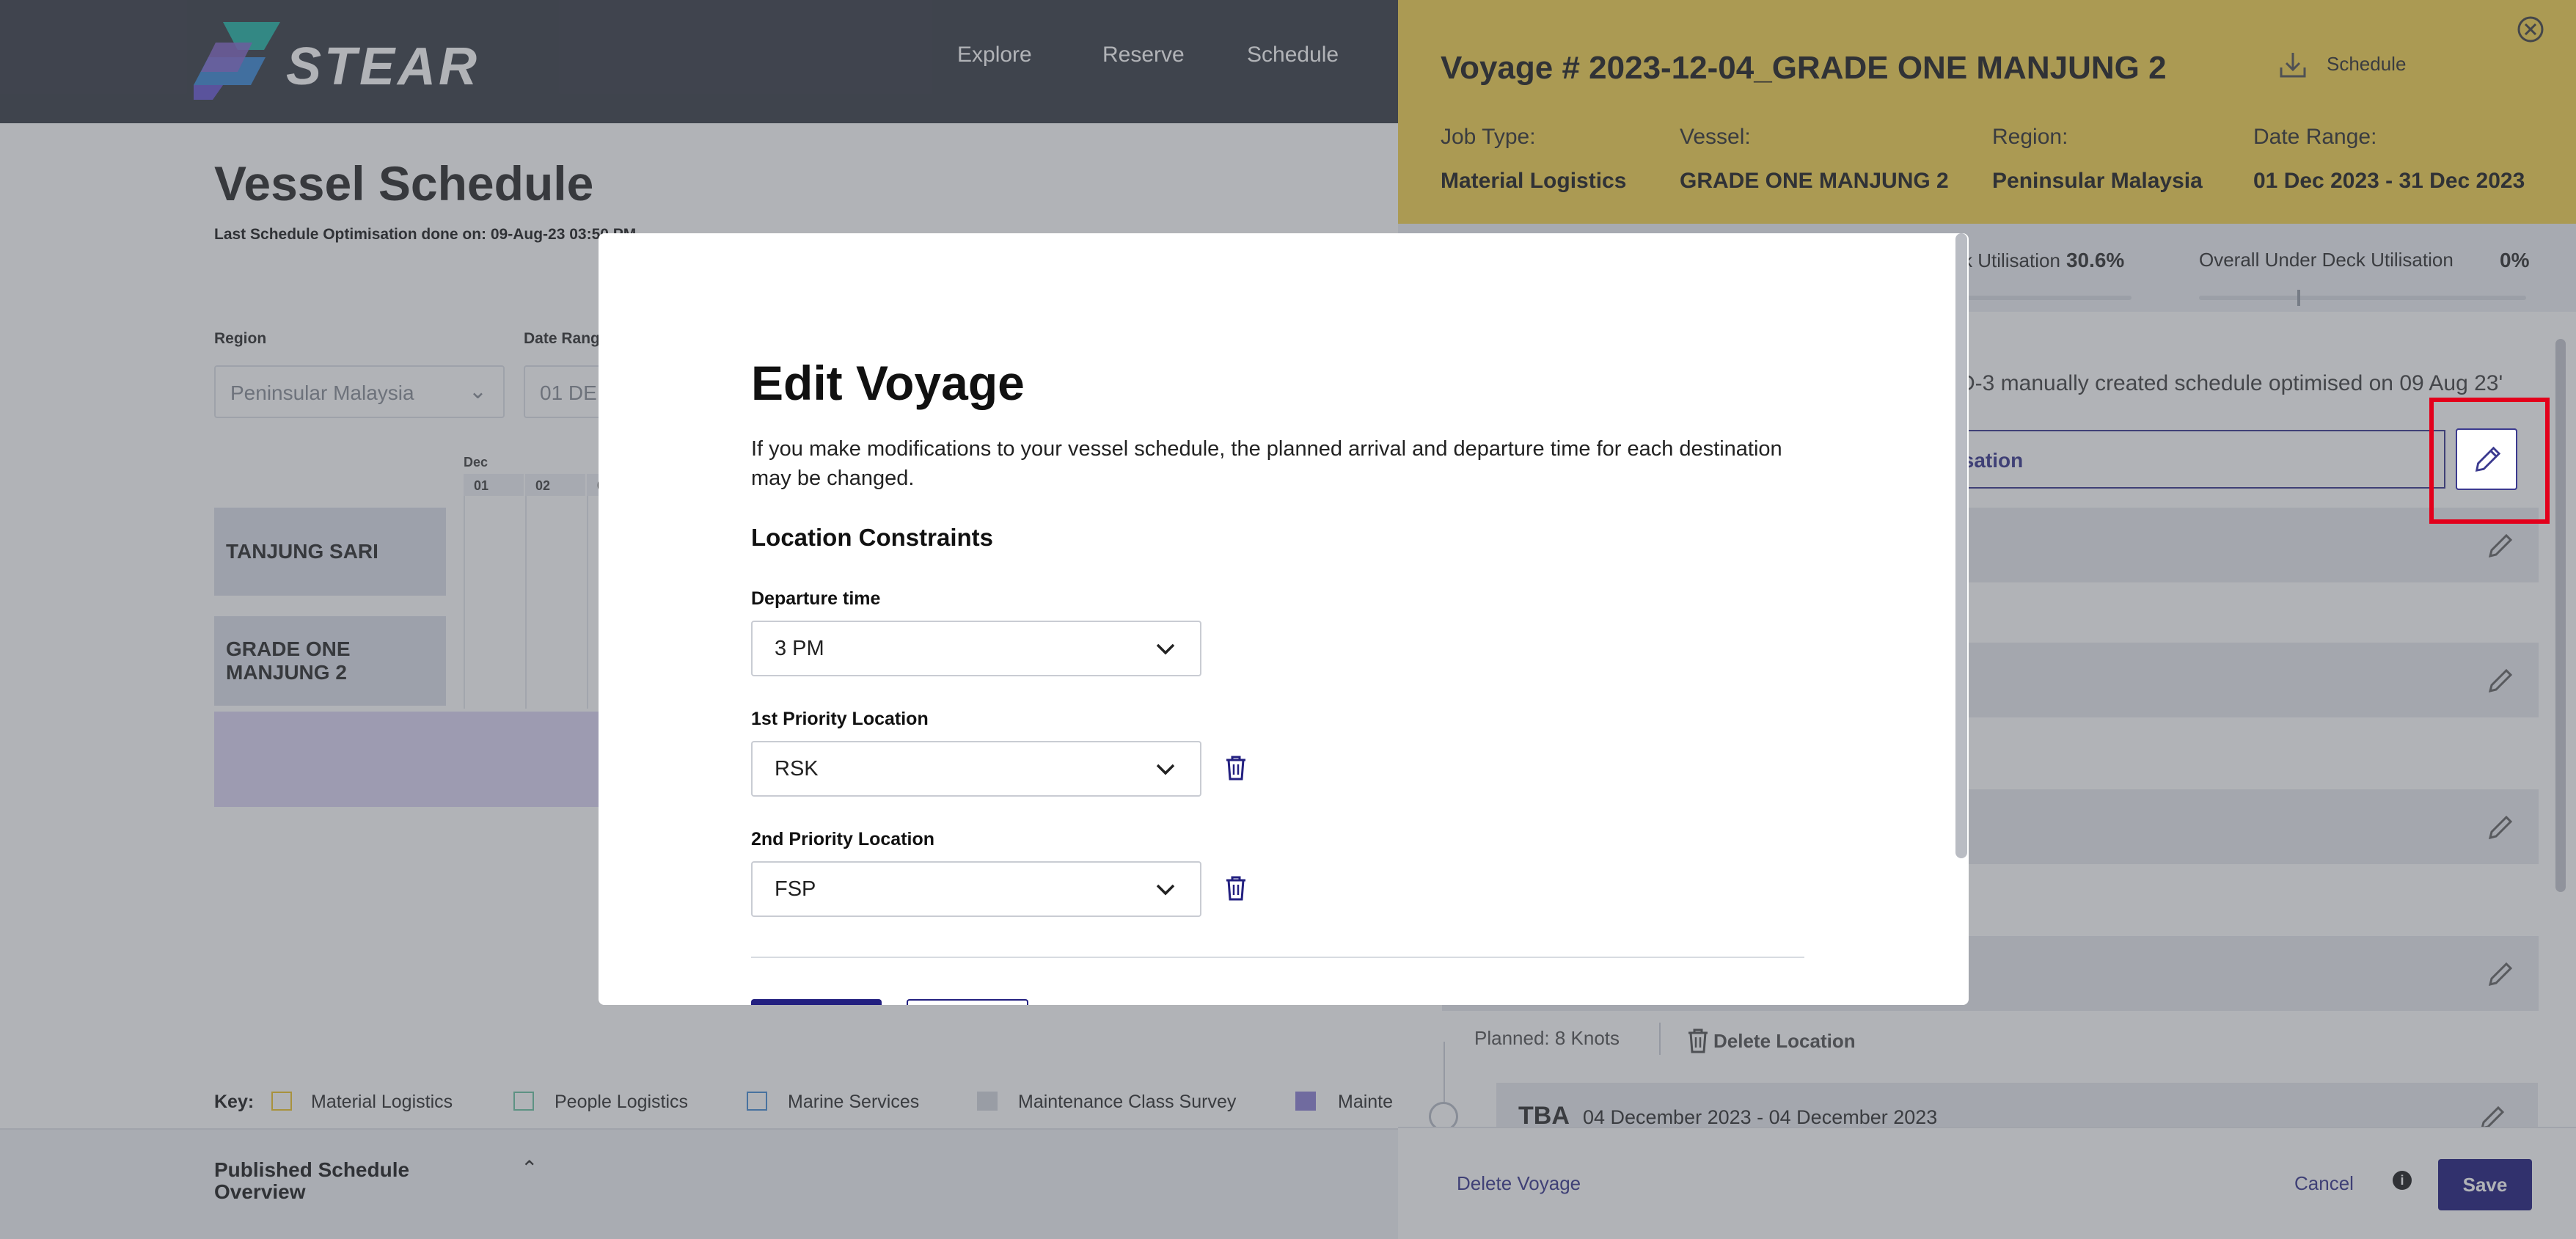 The height and width of the screenshot is (1239, 2576). Describe the element at coordinates (1277, 958) in the screenshot. I see `modal-divider` at that location.